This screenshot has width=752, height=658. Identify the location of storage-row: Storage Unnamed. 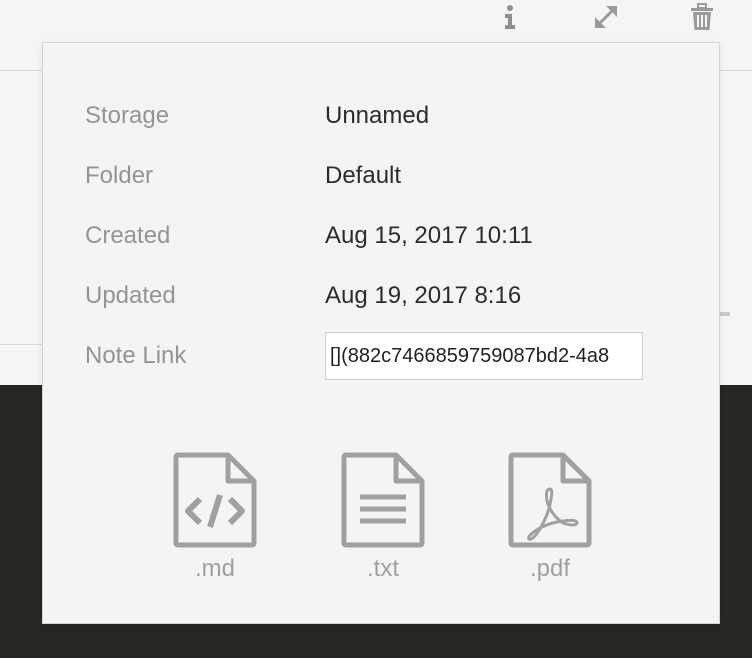
(395, 116).